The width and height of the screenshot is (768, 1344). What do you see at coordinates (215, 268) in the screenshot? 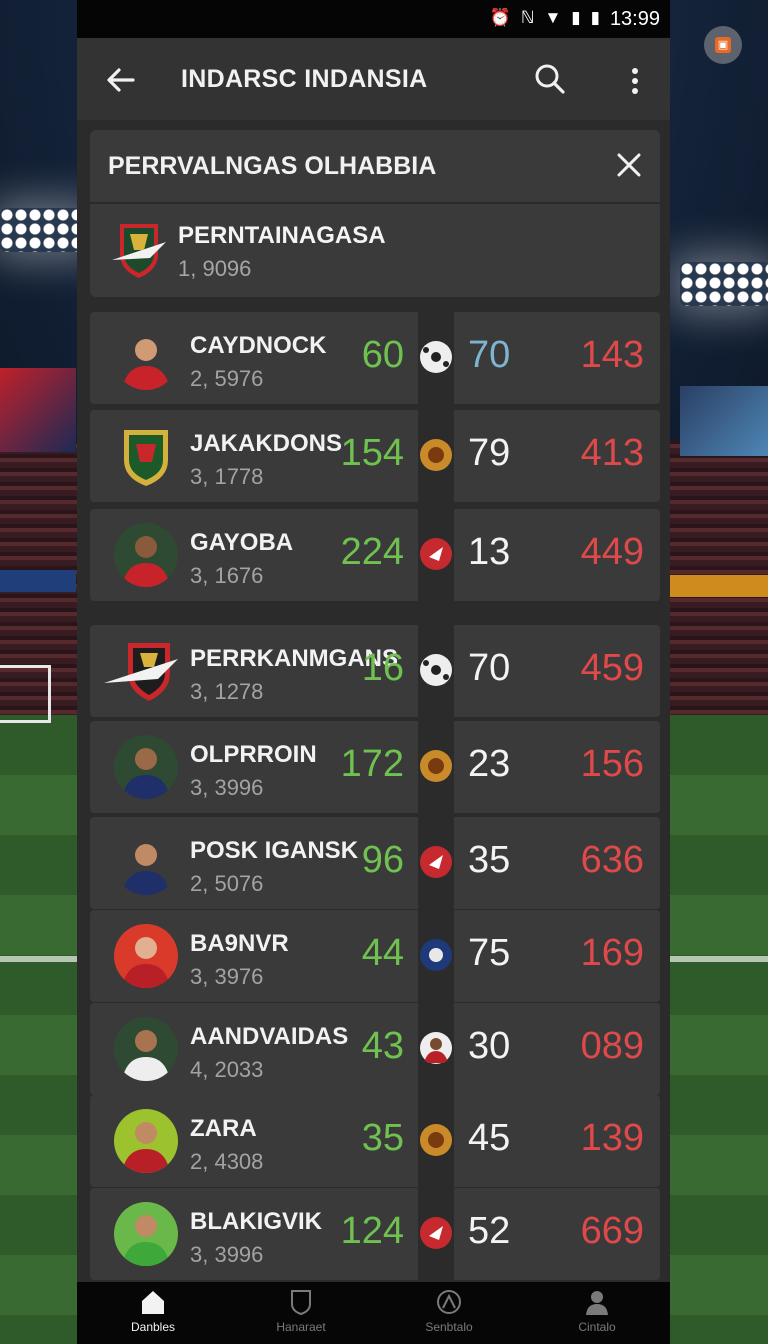
I see `team-value: 1, 9096` at bounding box center [215, 268].